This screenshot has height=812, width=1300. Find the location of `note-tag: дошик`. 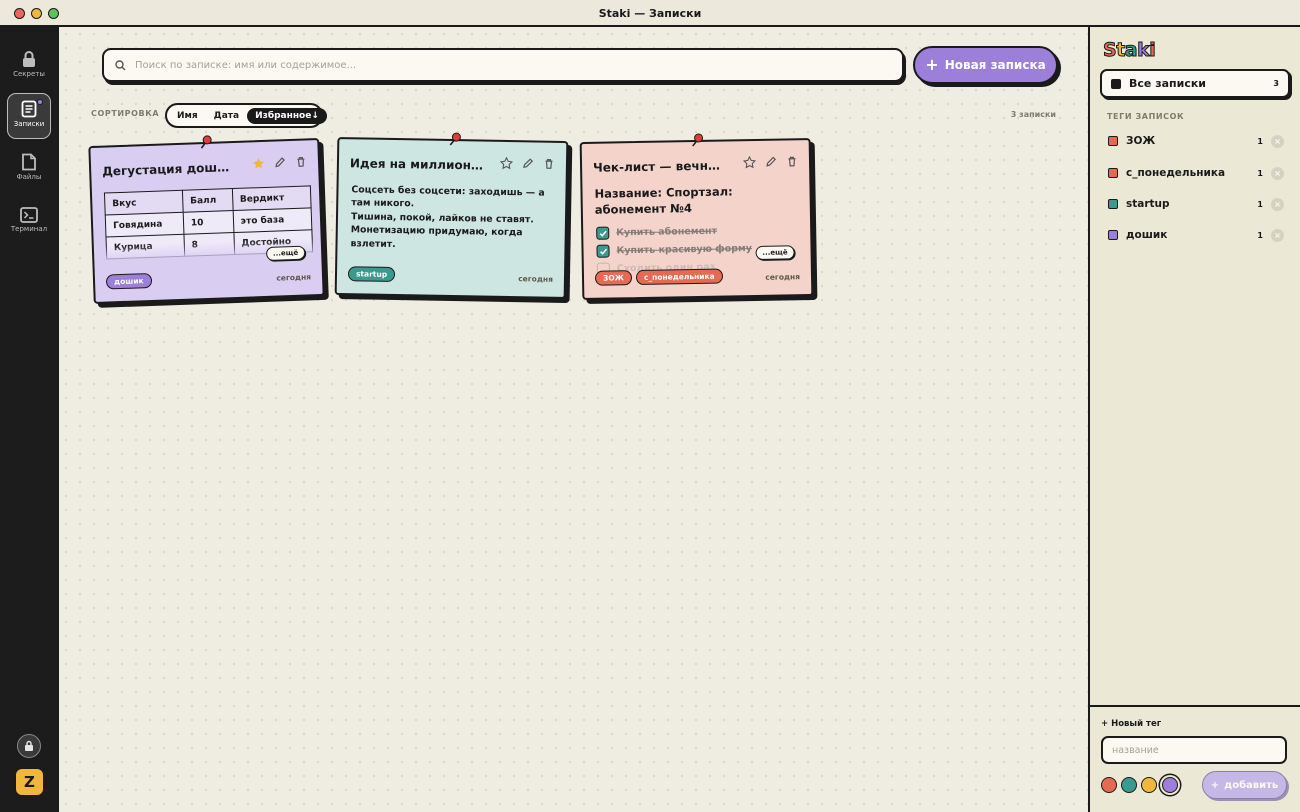

note-tag: дошик is located at coordinates (128, 281).